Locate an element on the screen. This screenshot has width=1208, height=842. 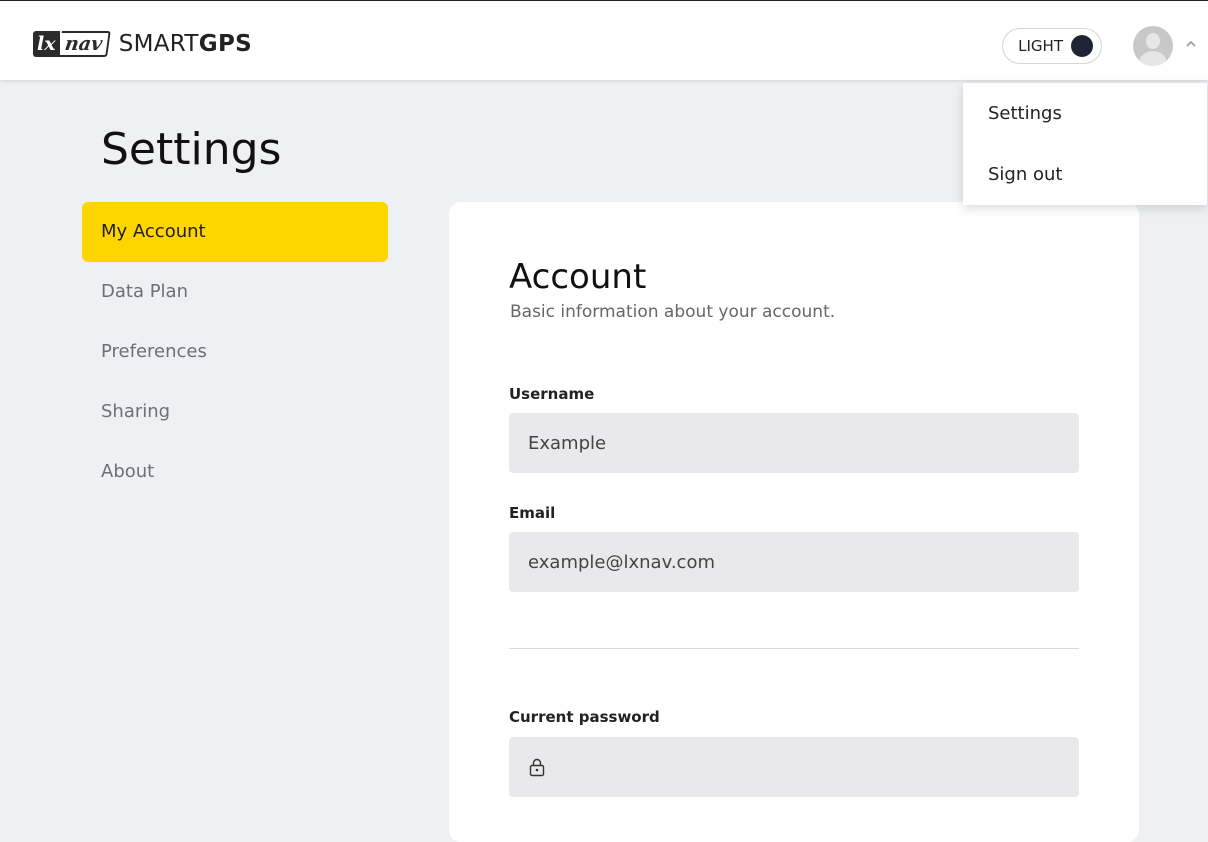
logo-nav: nav is located at coordinates (84, 44).